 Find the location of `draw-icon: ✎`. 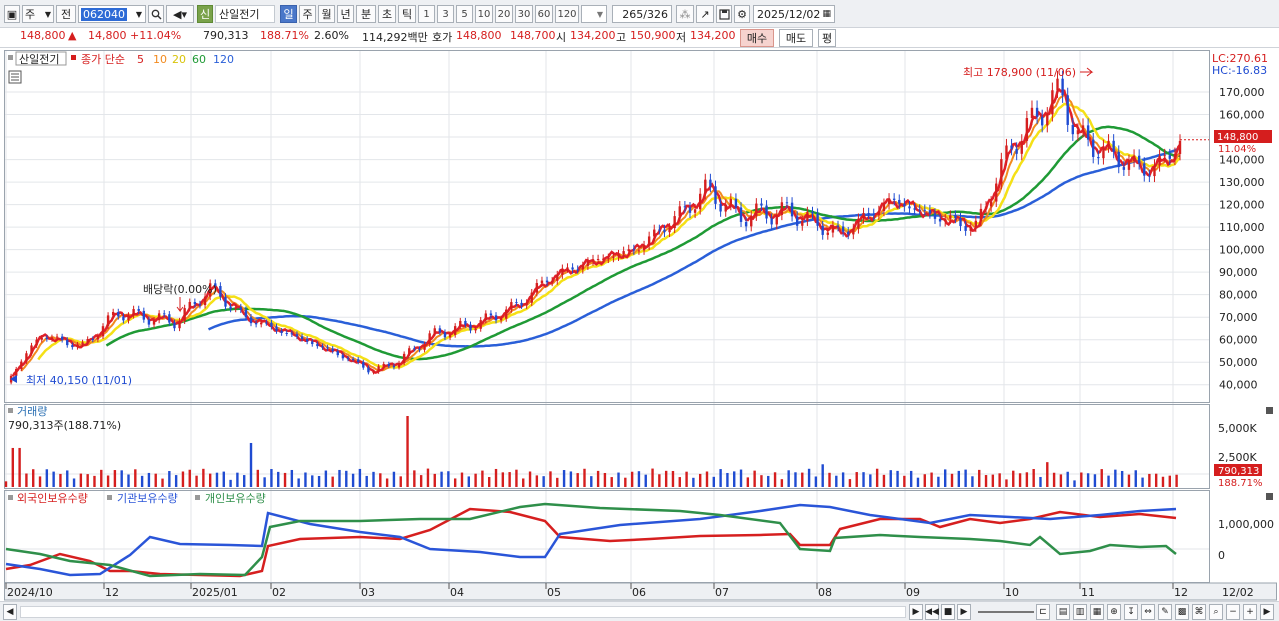

draw-icon: ✎ is located at coordinates (1165, 612).